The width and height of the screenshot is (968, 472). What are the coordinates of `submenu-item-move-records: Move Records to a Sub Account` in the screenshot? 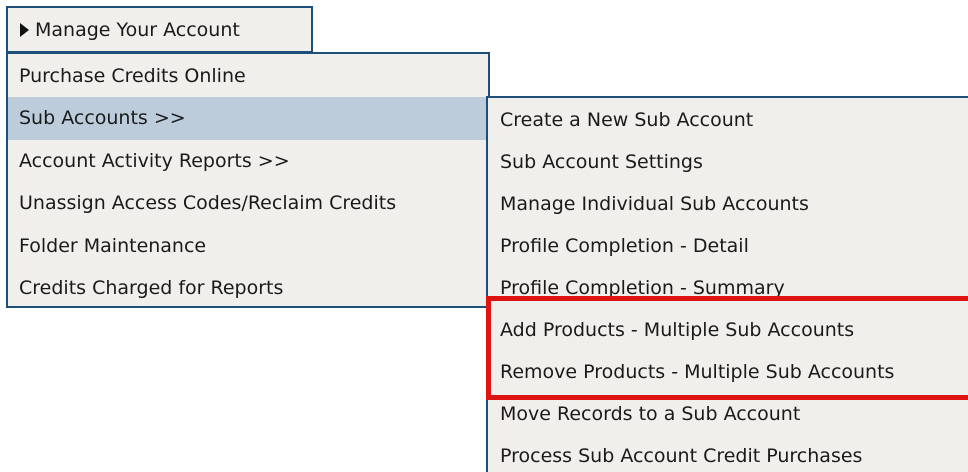 It's located at (728, 414).